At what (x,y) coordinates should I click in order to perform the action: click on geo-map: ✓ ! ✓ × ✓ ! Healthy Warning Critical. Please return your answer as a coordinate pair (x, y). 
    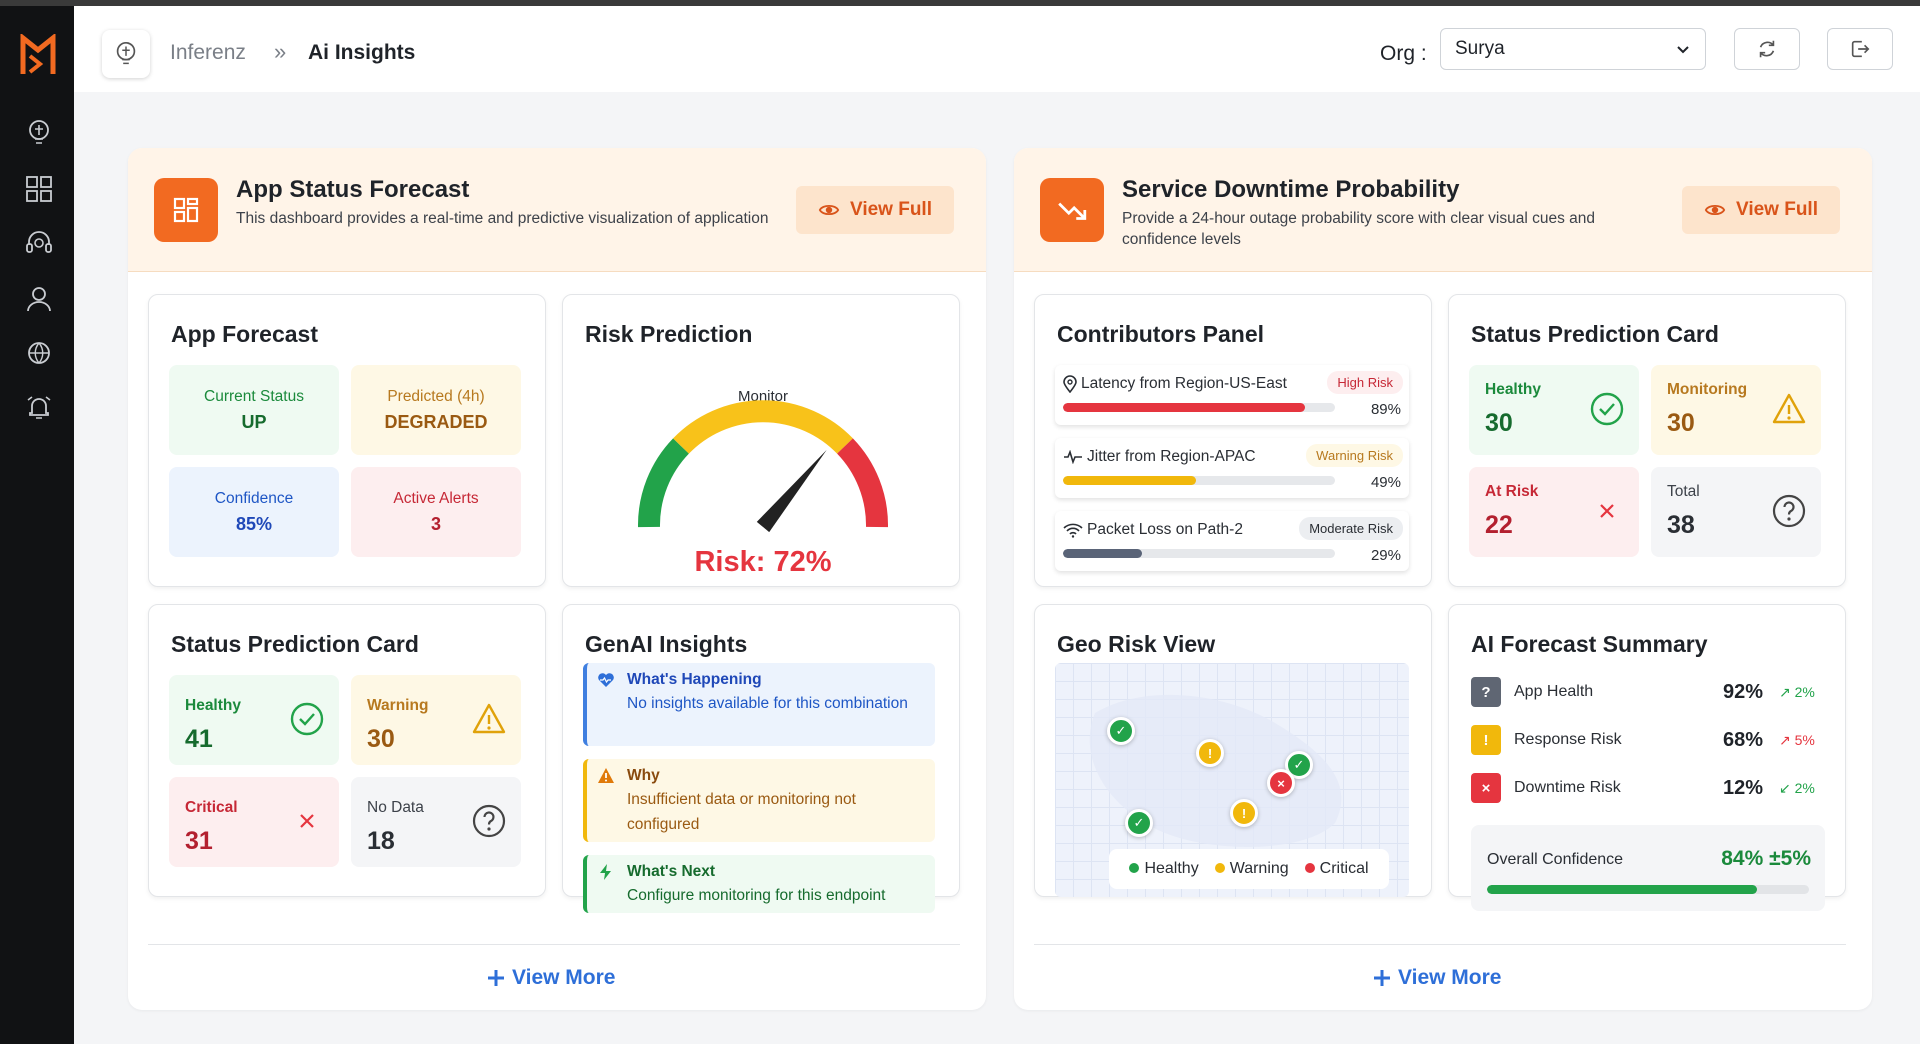
    Looking at the image, I should click on (1232, 780).